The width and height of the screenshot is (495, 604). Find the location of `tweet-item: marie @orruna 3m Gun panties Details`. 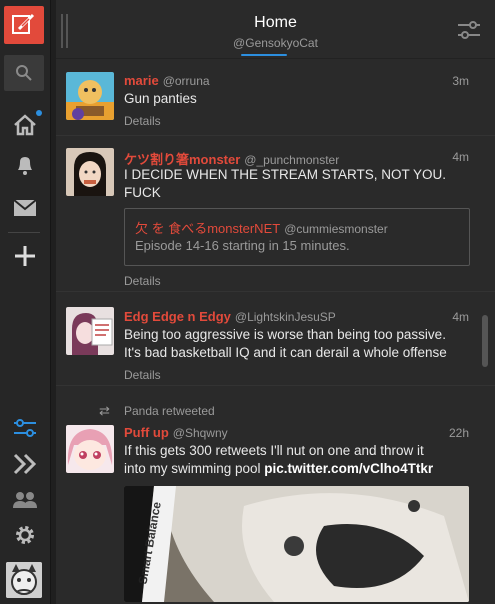

tweet-item: marie @orruna 3m Gun panties Details is located at coordinates (275, 97).